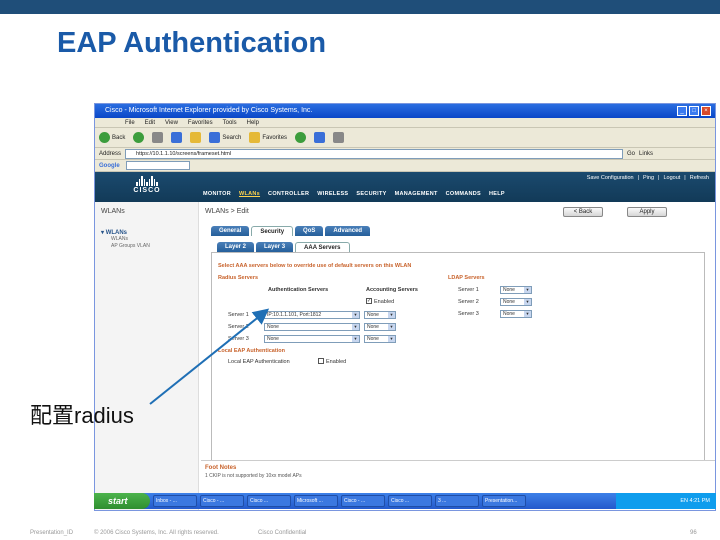 This screenshot has height=540, width=720. I want to click on left-nav-title: WLANs, so click(113, 211).